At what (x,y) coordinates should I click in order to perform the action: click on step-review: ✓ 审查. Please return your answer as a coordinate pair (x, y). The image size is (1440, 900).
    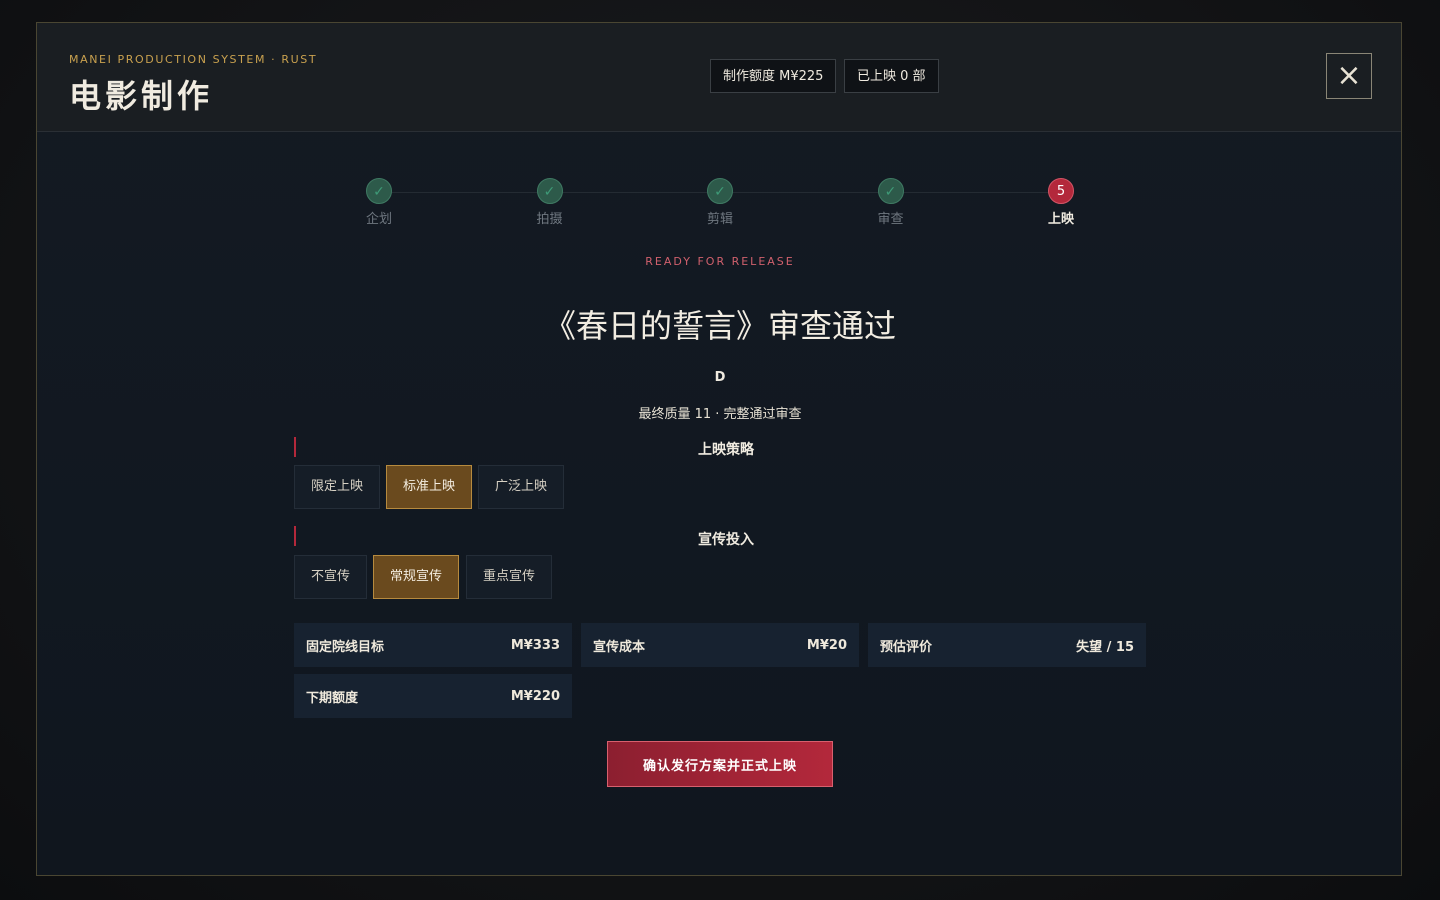
    Looking at the image, I should click on (891, 202).